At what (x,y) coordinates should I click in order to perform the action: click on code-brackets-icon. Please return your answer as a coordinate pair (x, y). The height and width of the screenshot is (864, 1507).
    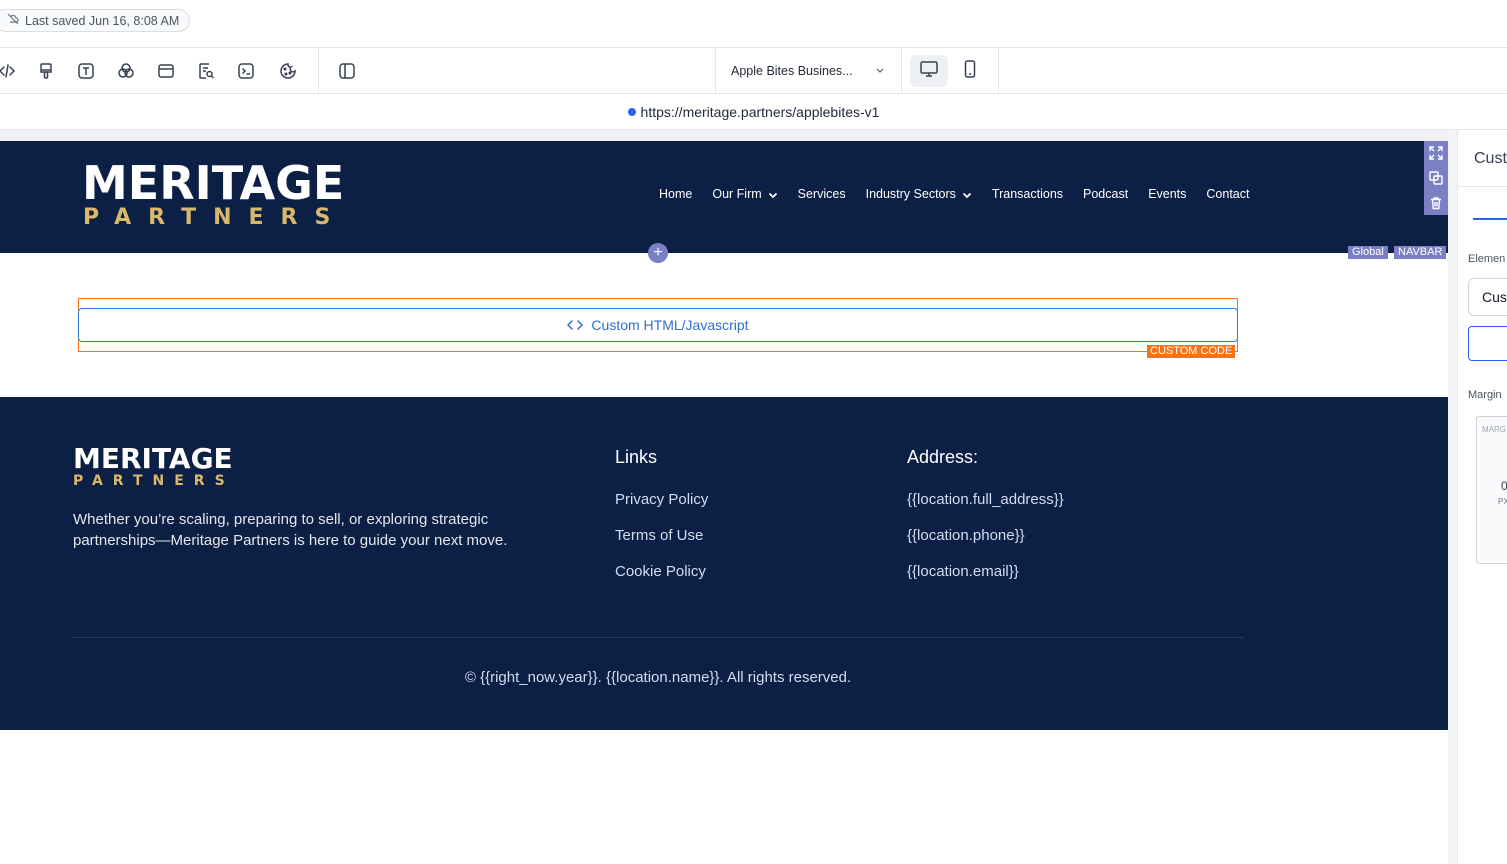
    Looking at the image, I should click on (575, 325).